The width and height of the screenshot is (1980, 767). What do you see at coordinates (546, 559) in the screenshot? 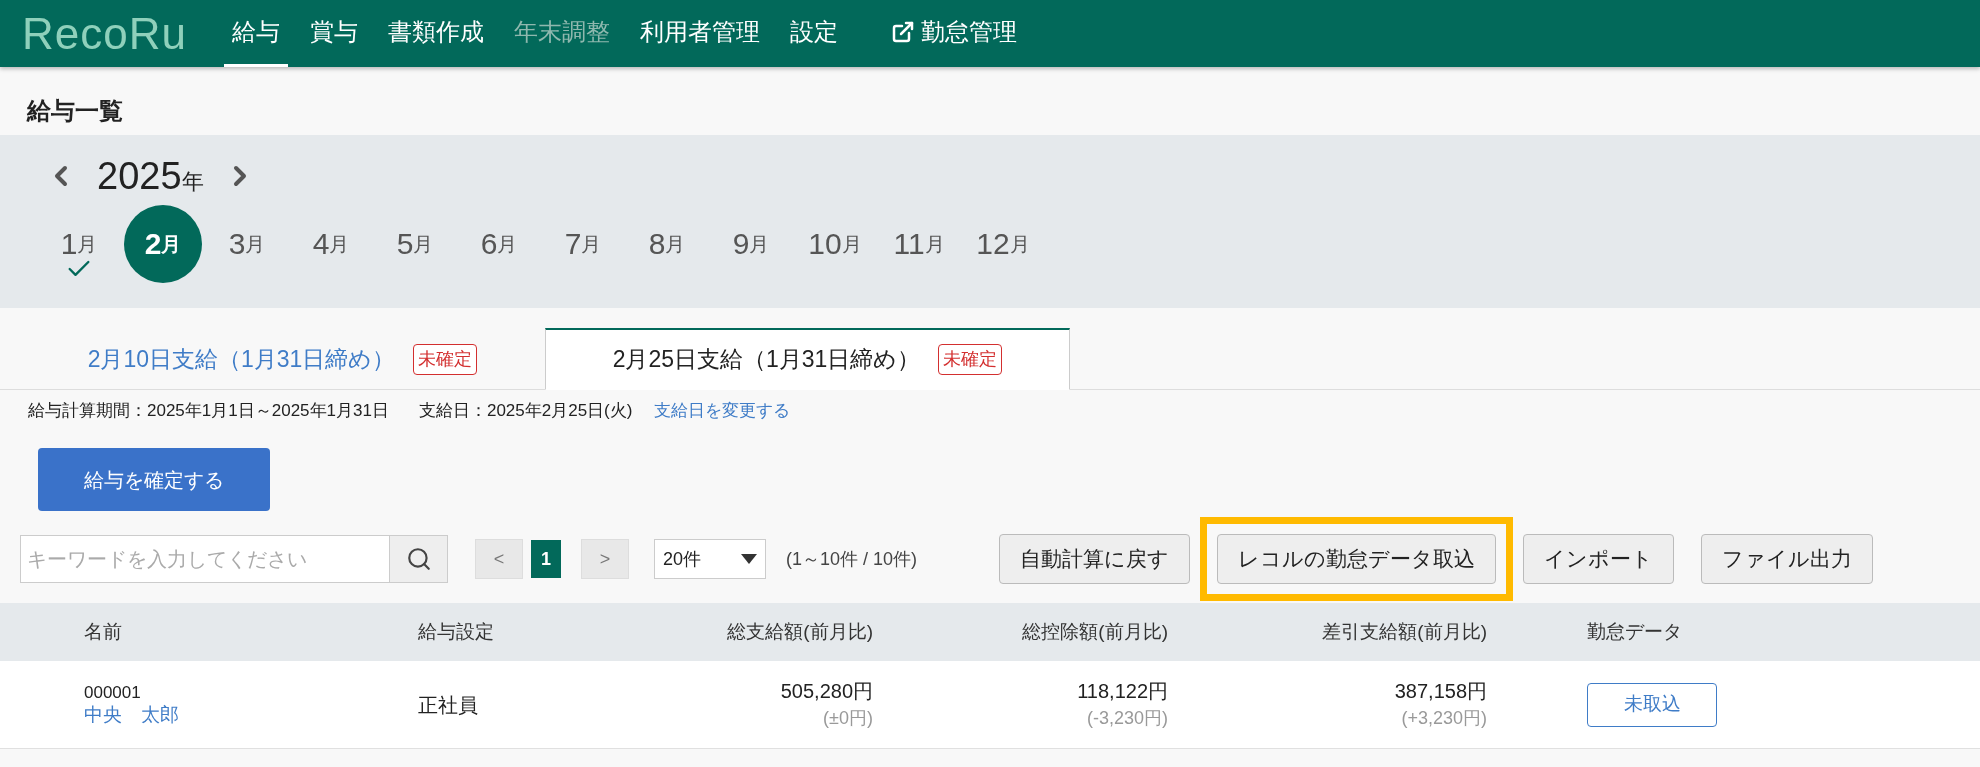
I see `page-button: 1` at bounding box center [546, 559].